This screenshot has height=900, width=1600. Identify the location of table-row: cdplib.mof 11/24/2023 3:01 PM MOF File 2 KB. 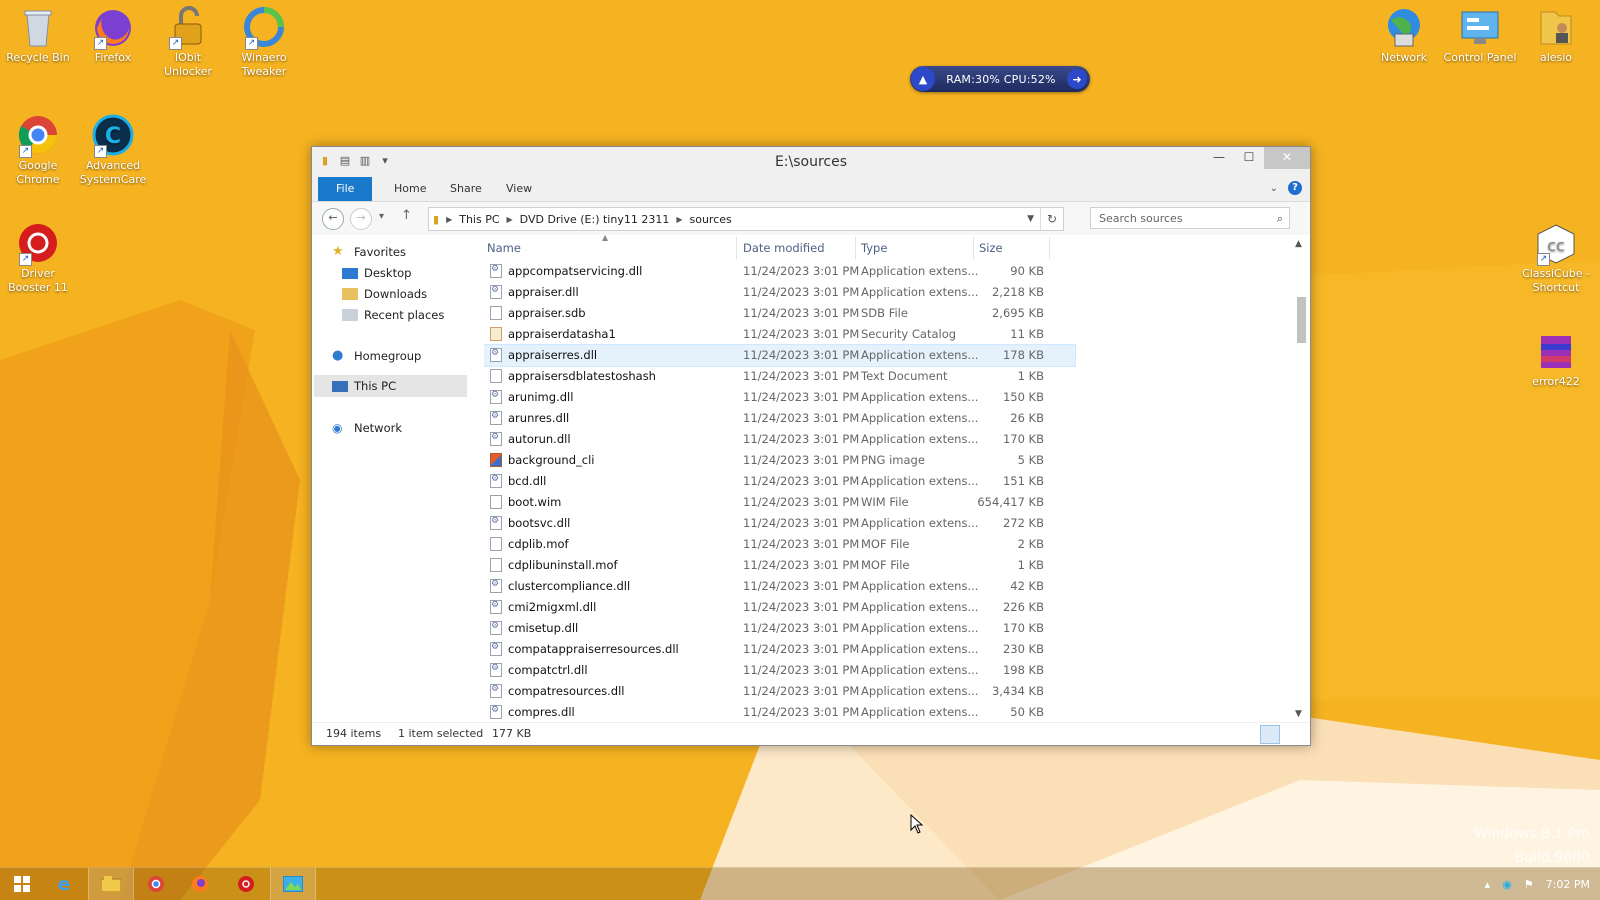
(888, 544).